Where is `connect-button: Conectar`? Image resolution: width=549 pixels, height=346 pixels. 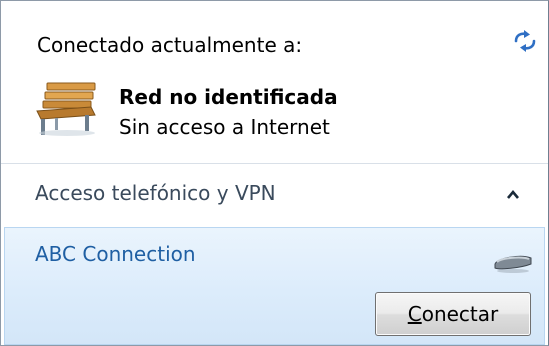 connect-button: Conectar is located at coordinates (453, 314).